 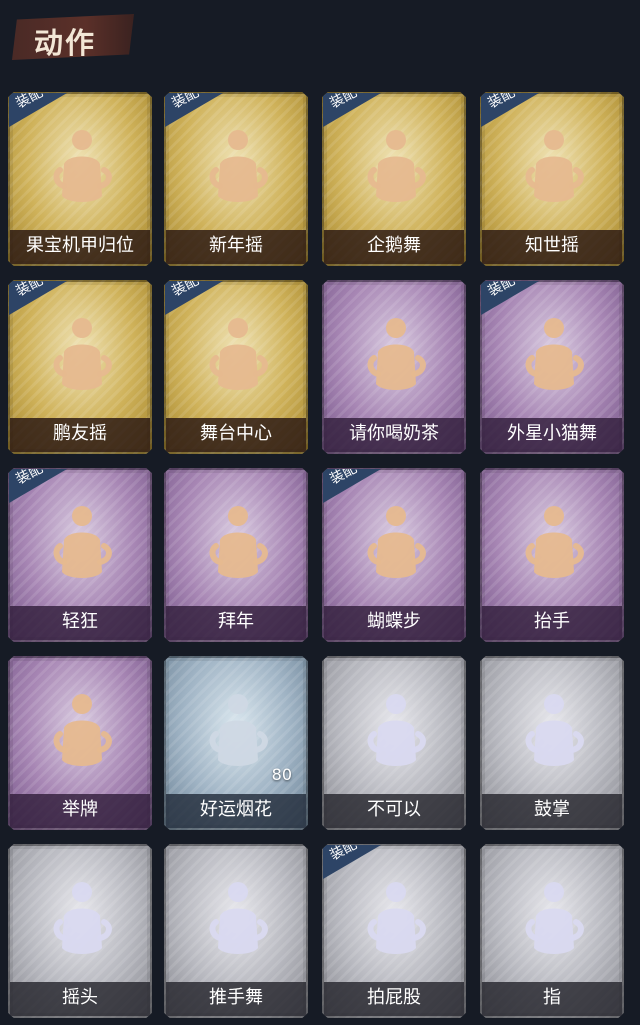 I want to click on action-label: 轻狂, so click(x=80, y=621).